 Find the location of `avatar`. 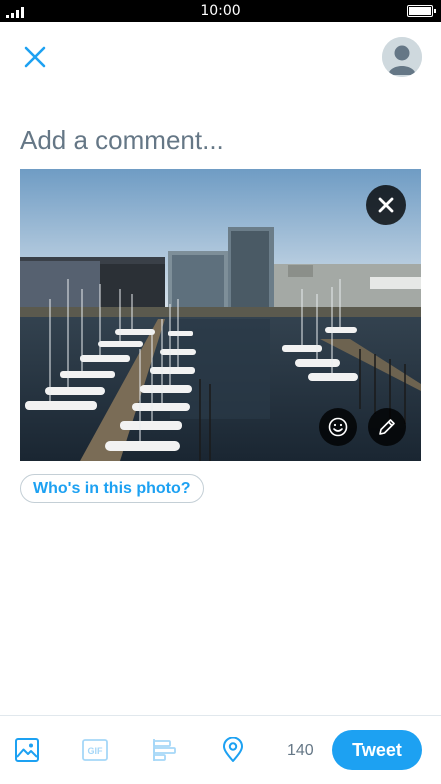

avatar is located at coordinates (402, 57).